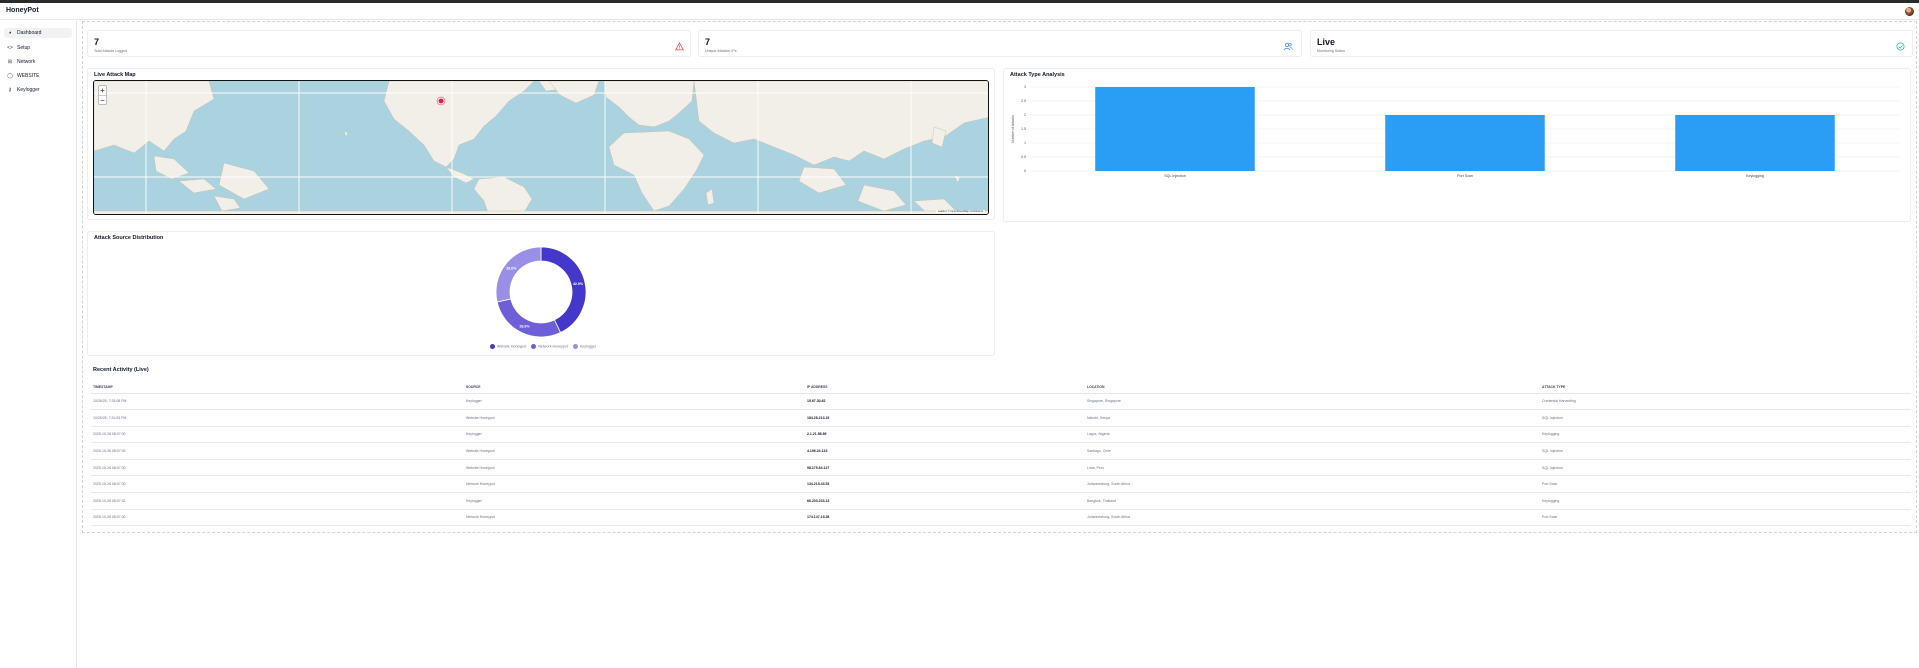  What do you see at coordinates (634, 484) in the screenshot?
I see `cell-source: Network Honeypot` at bounding box center [634, 484].